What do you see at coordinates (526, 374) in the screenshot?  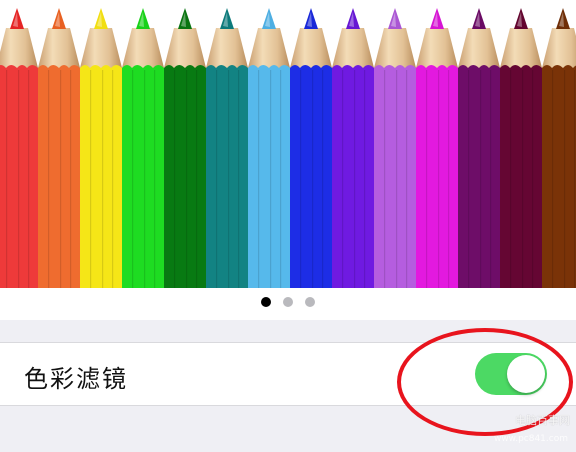 I see `toggle-knob` at bounding box center [526, 374].